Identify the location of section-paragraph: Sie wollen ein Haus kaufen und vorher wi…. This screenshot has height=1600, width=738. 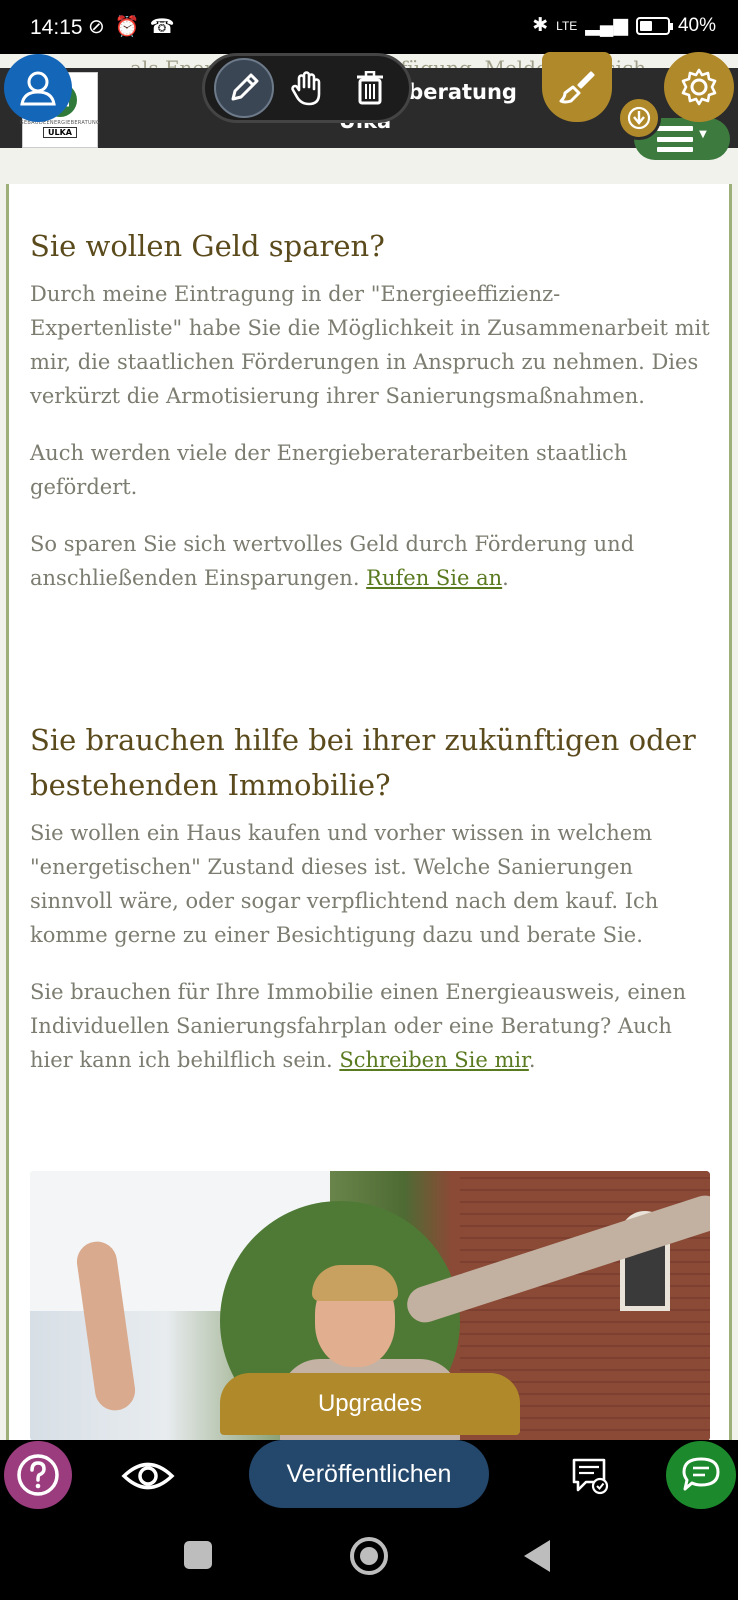
(344, 884).